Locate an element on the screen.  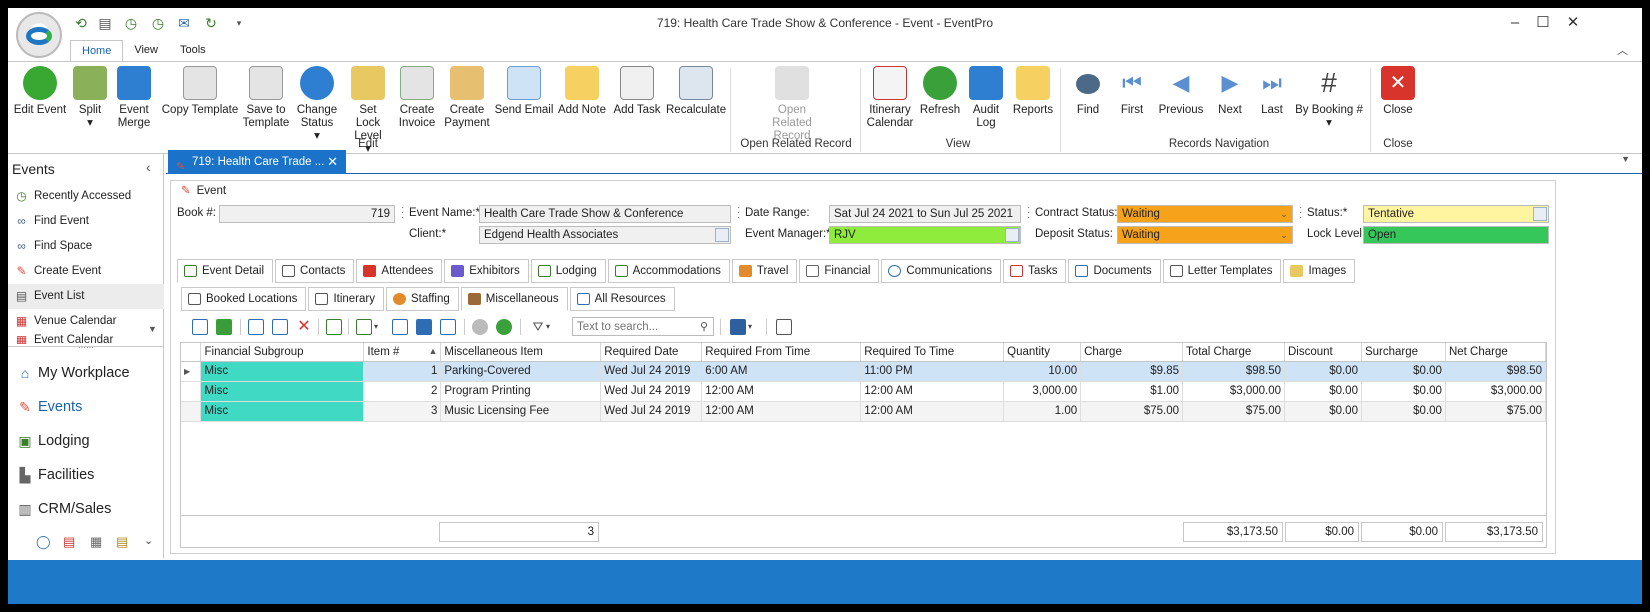
close-button: ✕ Close is located at coordinates (1398, 91).